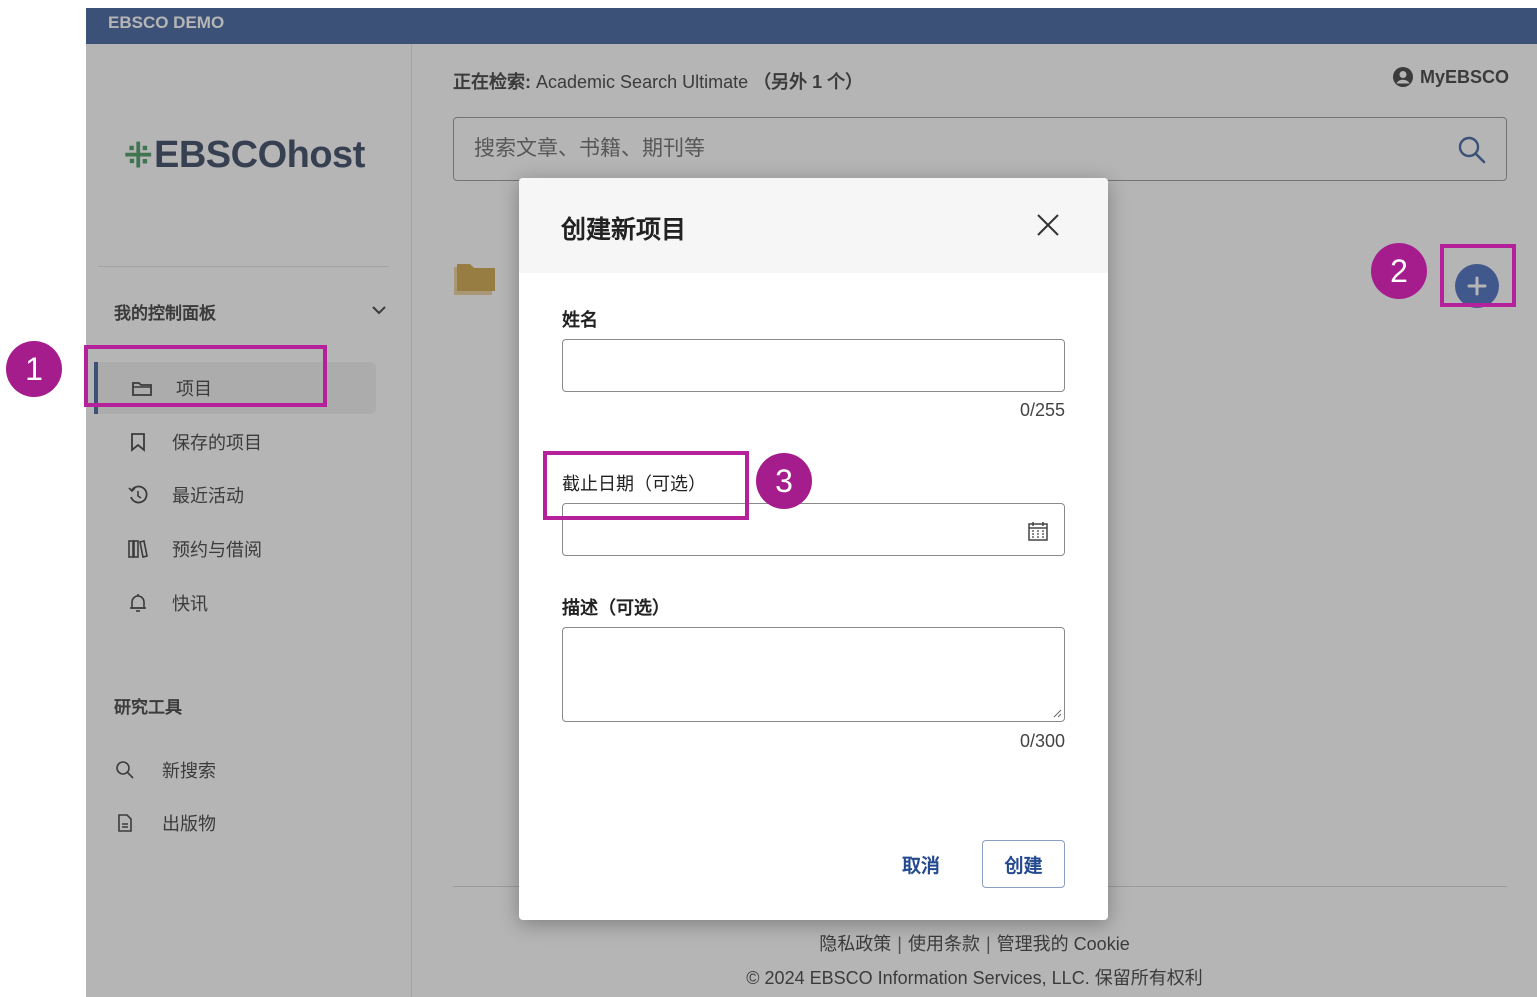  What do you see at coordinates (616, 608) in the screenshot?
I see `description-field-label: 描述（可选）` at bounding box center [616, 608].